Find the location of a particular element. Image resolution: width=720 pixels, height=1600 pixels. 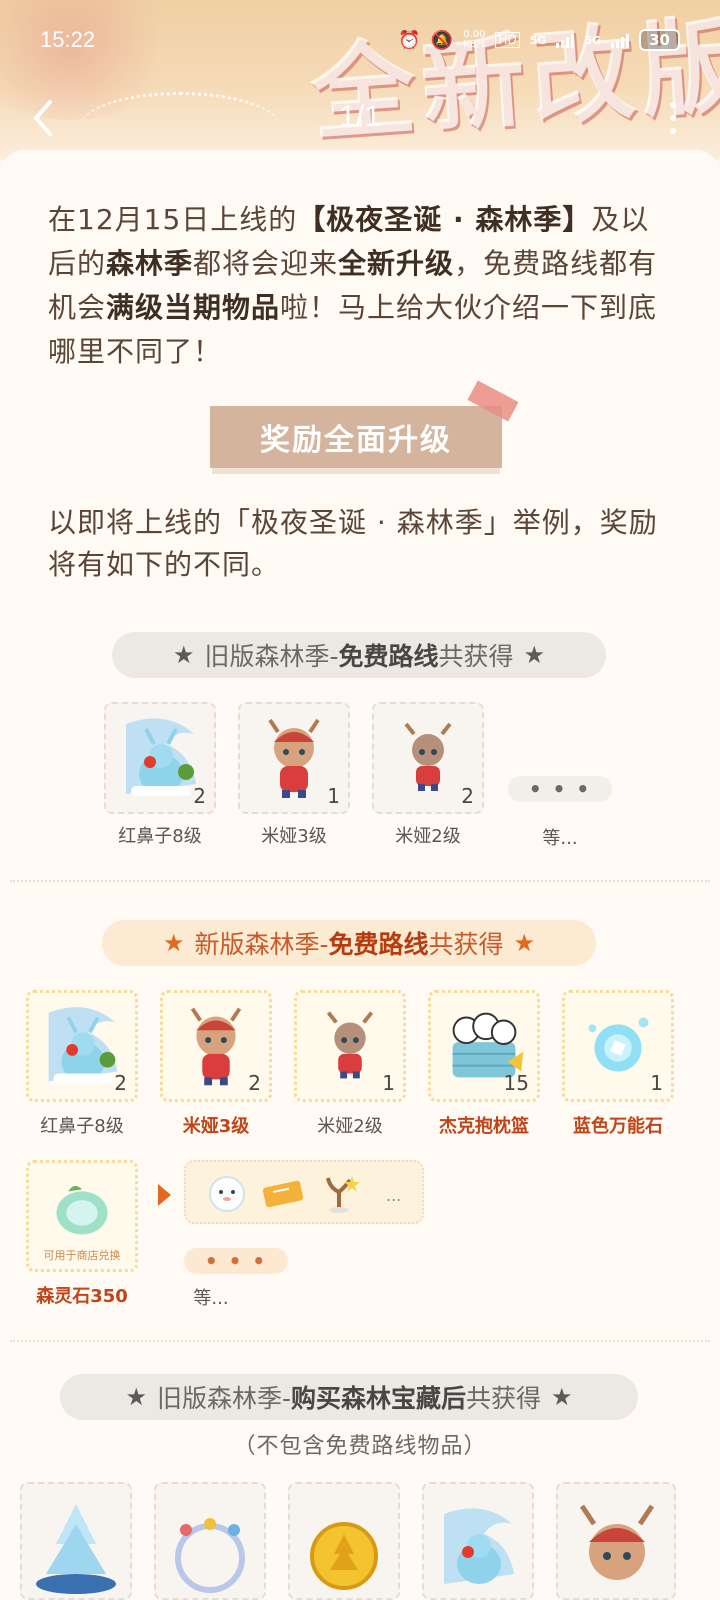

item-bead-ring is located at coordinates (210, 1541).